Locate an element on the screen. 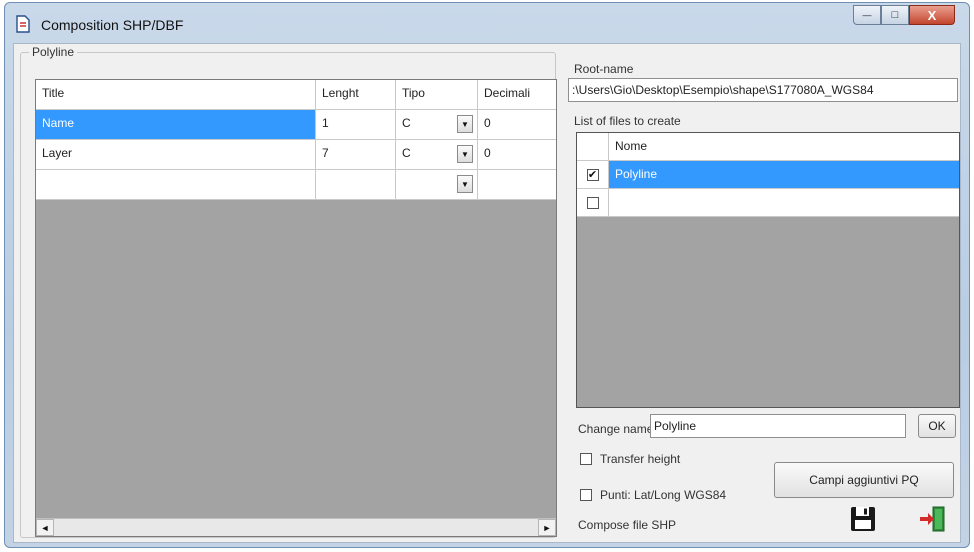 The height and width of the screenshot is (552, 974). punti-latlong-option: Punti: Lat/Long WGS84 is located at coordinates (653, 495).